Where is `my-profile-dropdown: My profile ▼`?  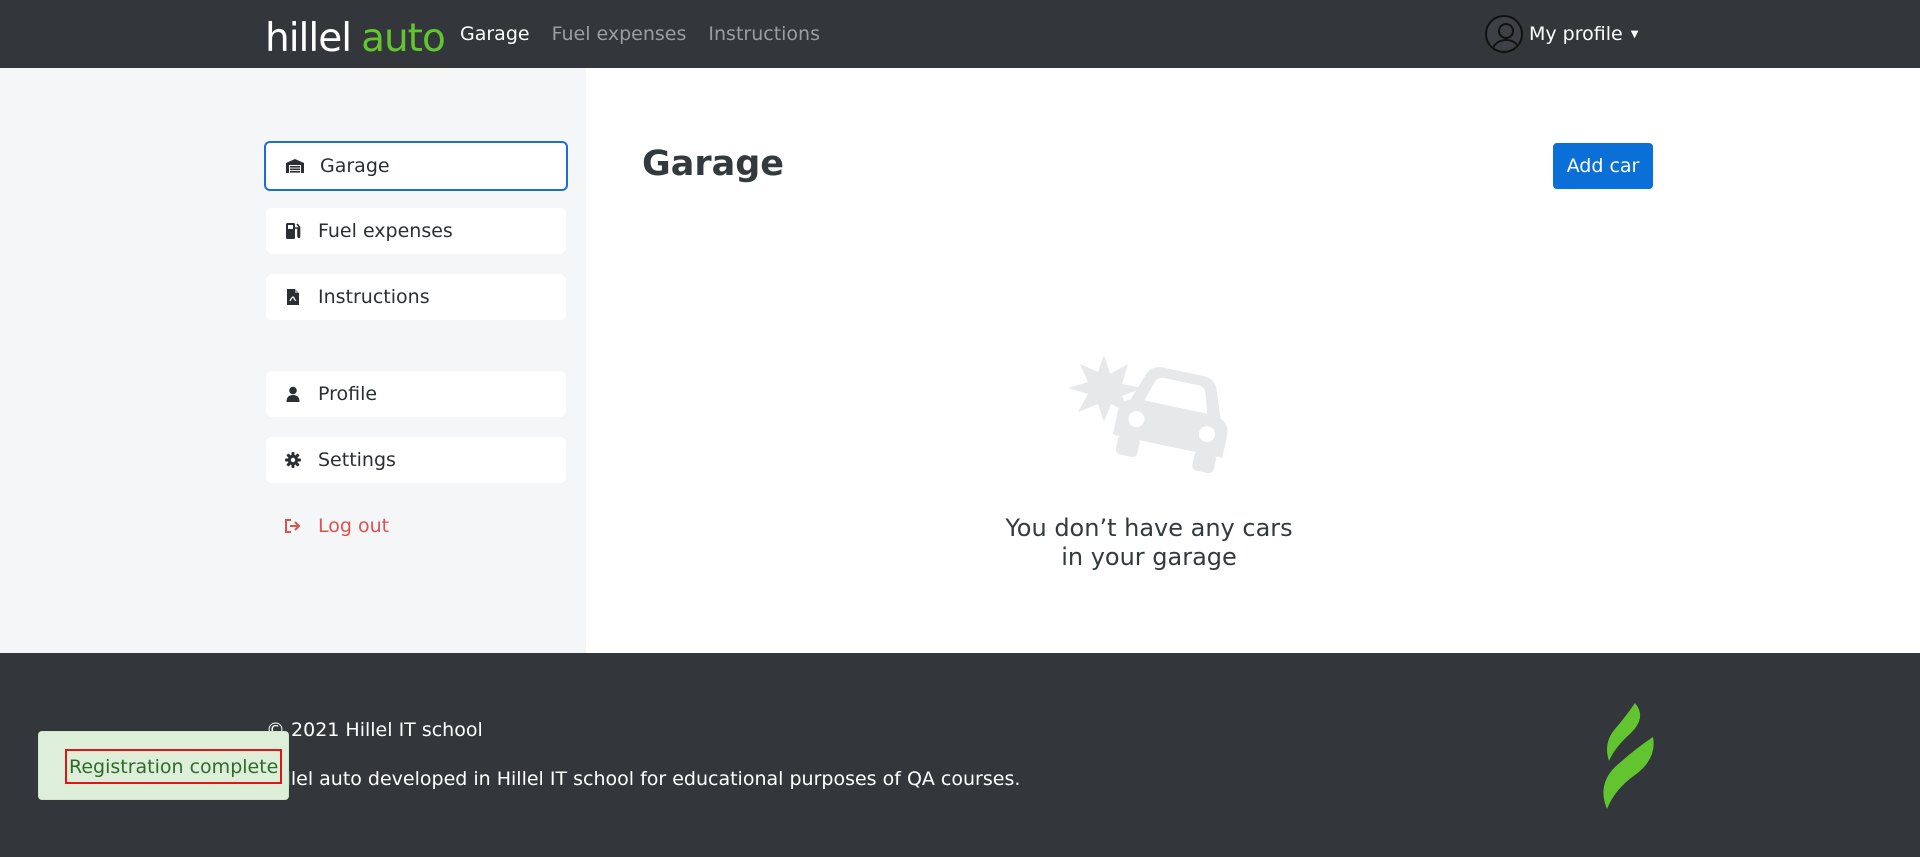
my-profile-dropdown: My profile ▼ is located at coordinates (1561, 34).